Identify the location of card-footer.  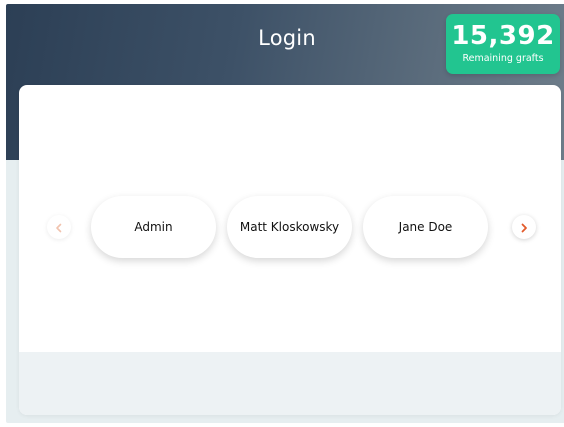
(290, 383).